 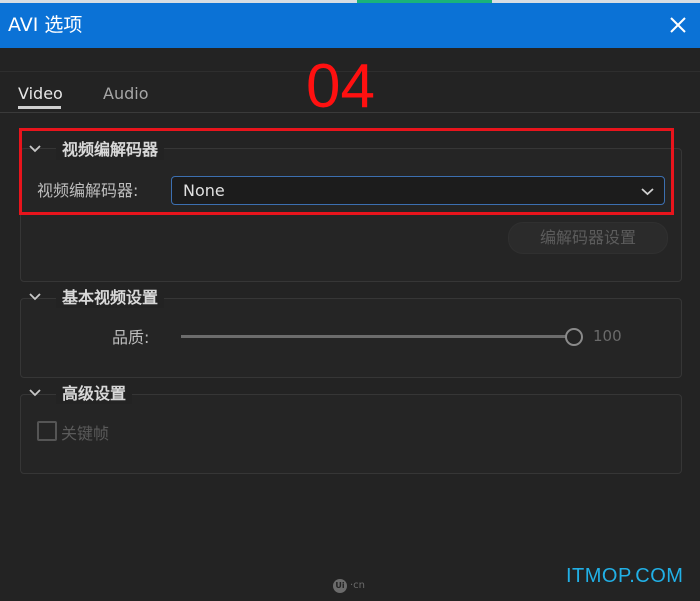 What do you see at coordinates (94, 394) in the screenshot?
I see `advanced-section-title: 高级设置` at bounding box center [94, 394].